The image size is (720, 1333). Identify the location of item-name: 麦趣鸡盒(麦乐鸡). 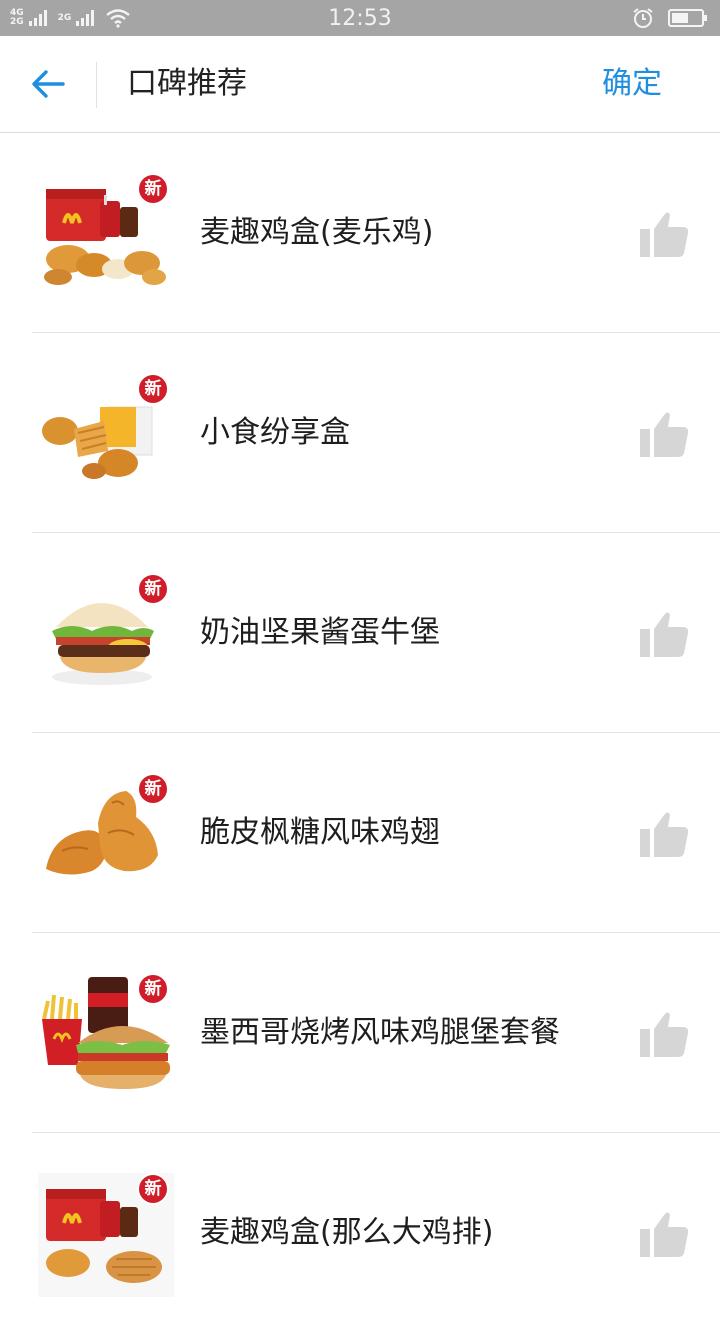
(317, 232).